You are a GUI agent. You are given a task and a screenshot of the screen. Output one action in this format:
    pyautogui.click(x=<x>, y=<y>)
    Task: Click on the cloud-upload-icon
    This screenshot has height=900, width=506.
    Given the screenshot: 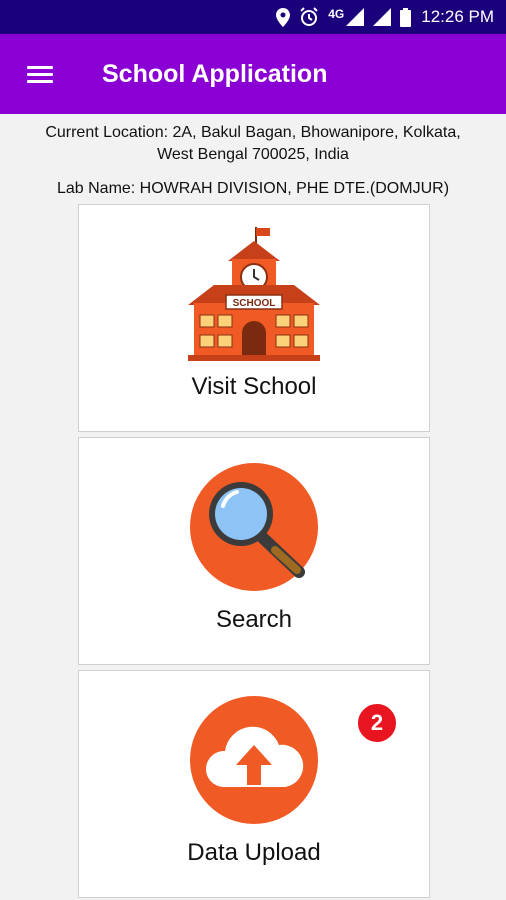 What is the action you would take?
    pyautogui.click(x=254, y=760)
    